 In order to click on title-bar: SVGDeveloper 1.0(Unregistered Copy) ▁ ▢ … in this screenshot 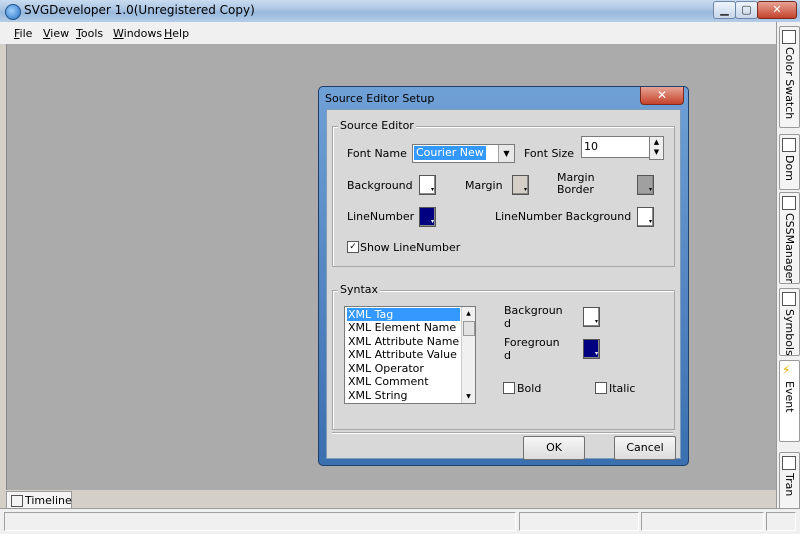, I will do `click(400, 11)`.